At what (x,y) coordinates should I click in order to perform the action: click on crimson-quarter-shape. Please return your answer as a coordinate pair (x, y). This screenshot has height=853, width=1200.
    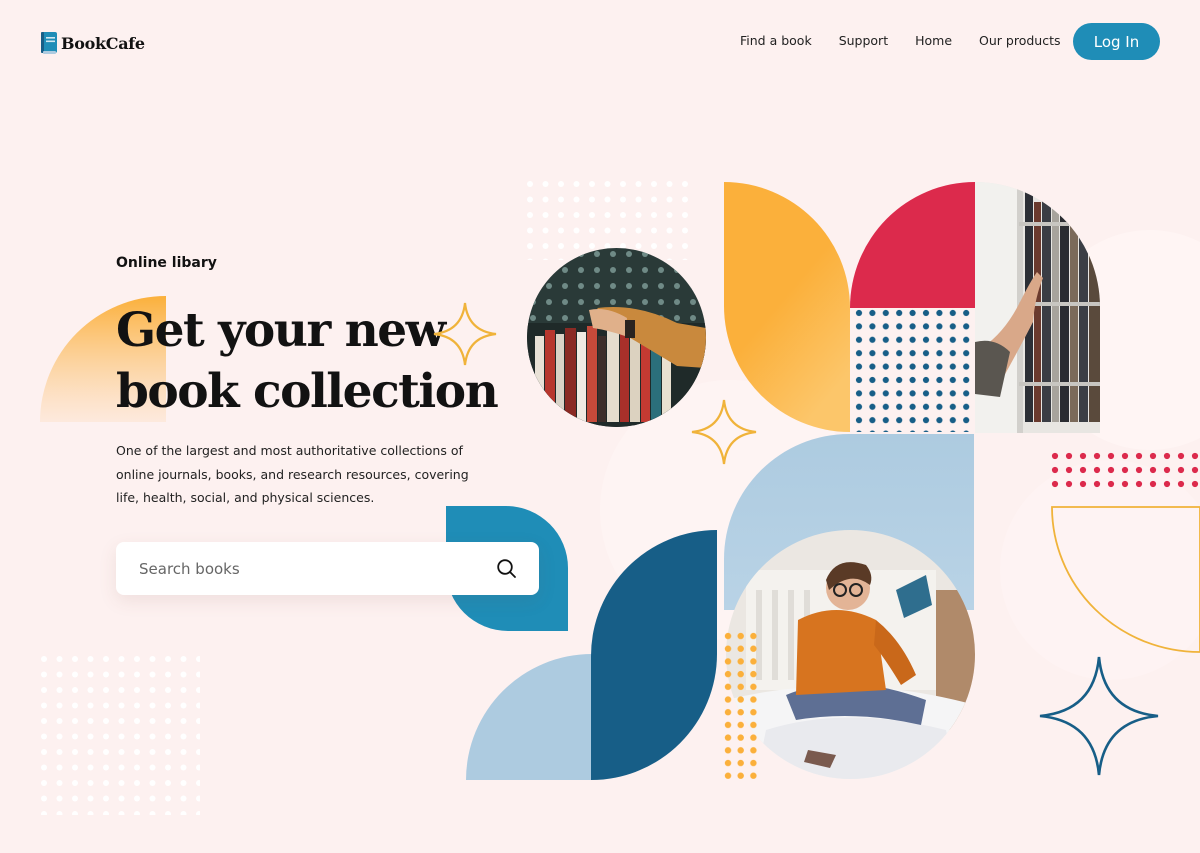
    Looking at the image, I should click on (912, 245).